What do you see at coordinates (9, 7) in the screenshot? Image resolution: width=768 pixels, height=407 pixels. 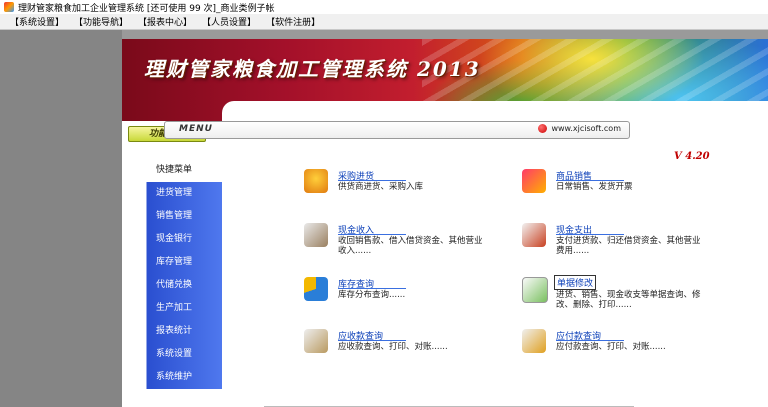 I see `app-icon` at bounding box center [9, 7].